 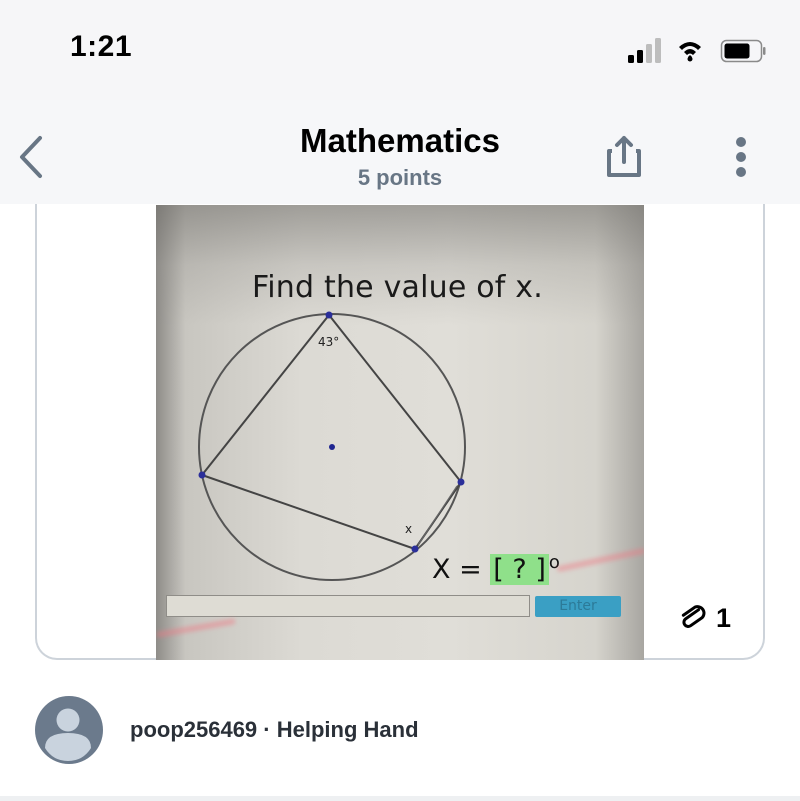 I want to click on more-options-button, so click(x=741, y=157).